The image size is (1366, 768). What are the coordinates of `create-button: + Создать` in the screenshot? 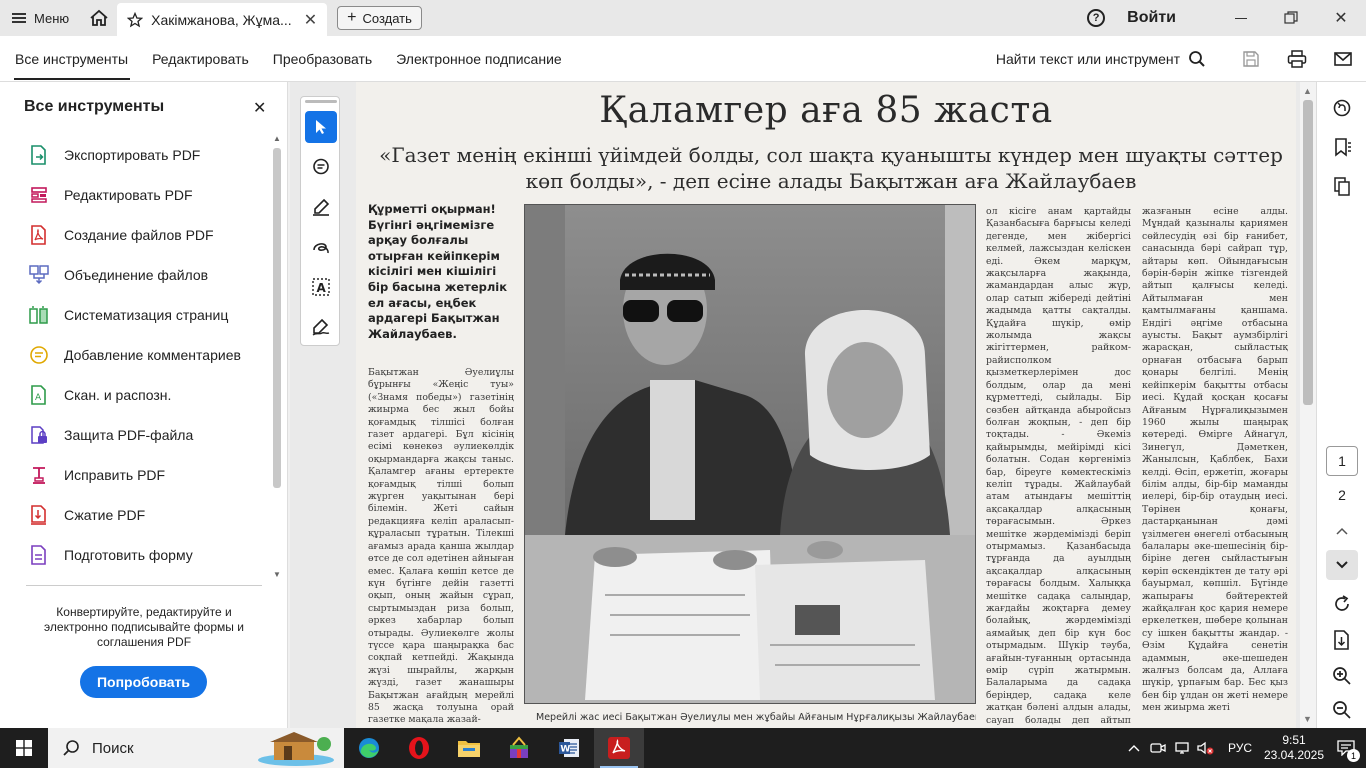 It's located at (379, 18).